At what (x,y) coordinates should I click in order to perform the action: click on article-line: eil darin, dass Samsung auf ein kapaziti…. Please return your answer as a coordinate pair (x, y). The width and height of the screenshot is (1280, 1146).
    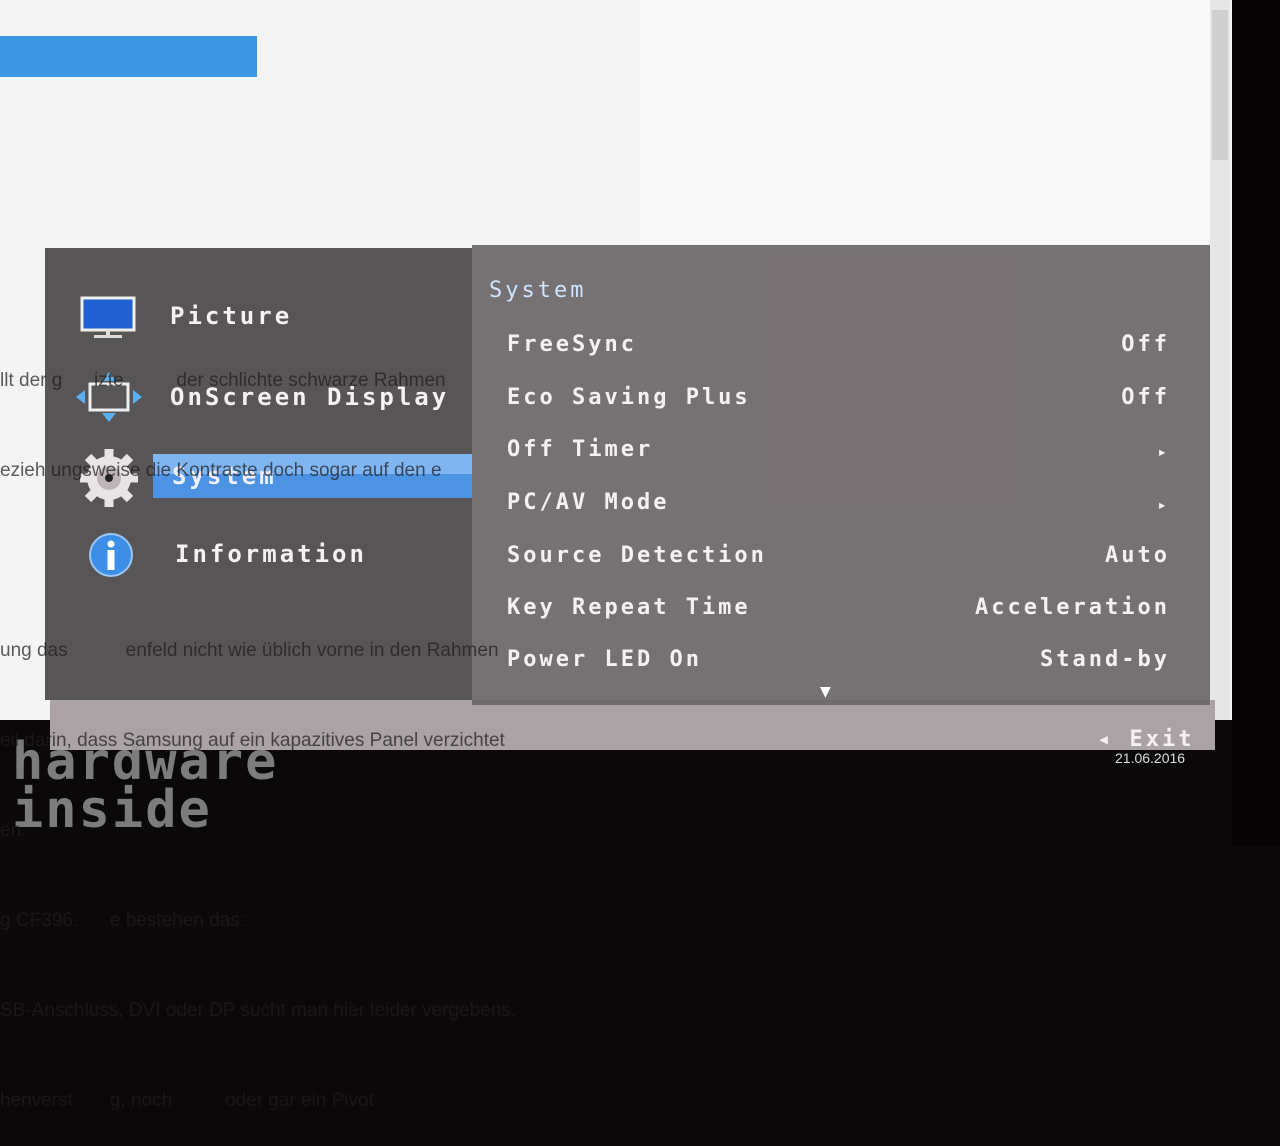
    Looking at the image, I should click on (252, 740).